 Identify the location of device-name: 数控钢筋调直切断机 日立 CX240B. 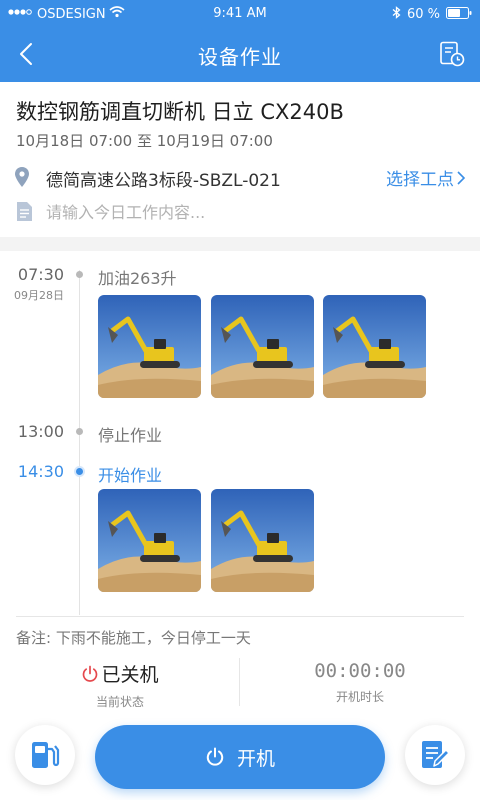
(180, 112).